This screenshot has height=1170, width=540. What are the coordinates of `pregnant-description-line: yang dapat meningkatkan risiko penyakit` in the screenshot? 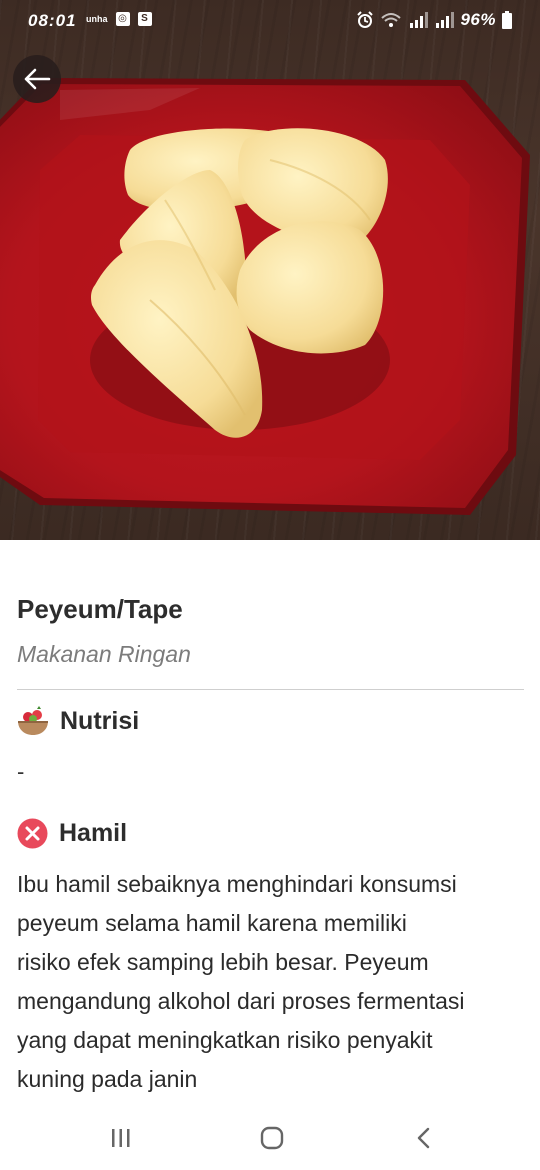 It's located at (225, 1040).